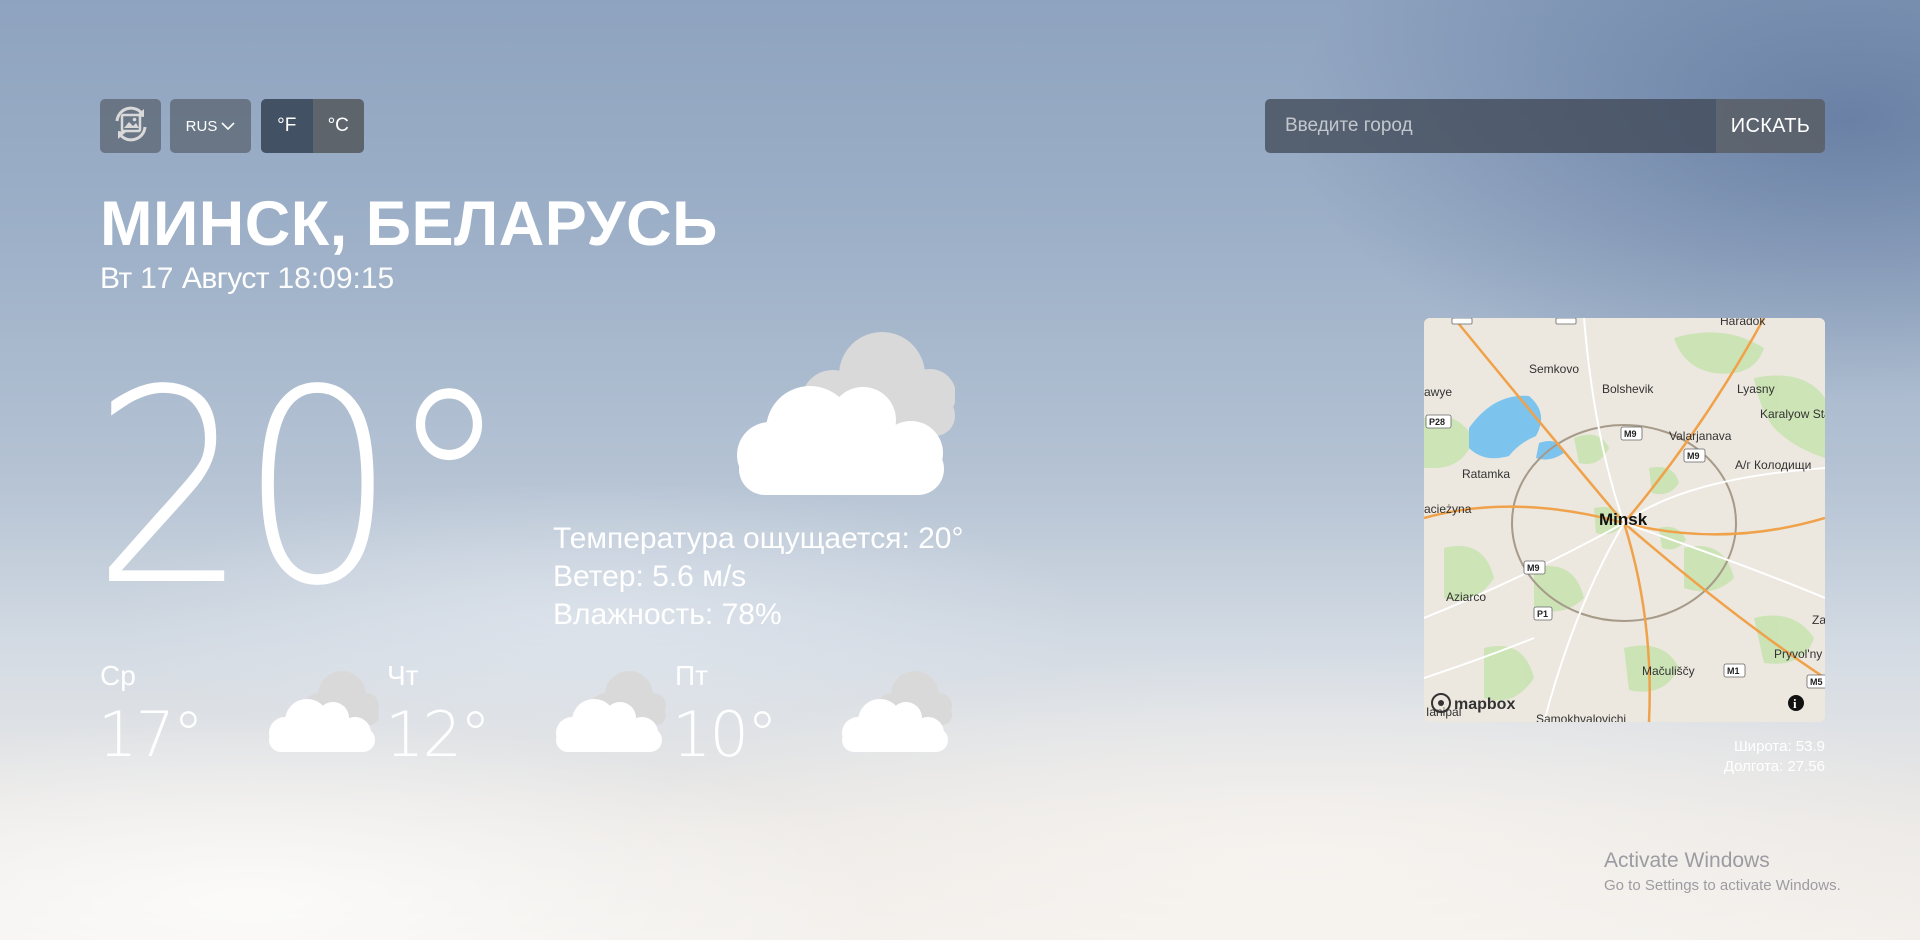  I want to click on map-city-label: Minsk, so click(1623, 519).